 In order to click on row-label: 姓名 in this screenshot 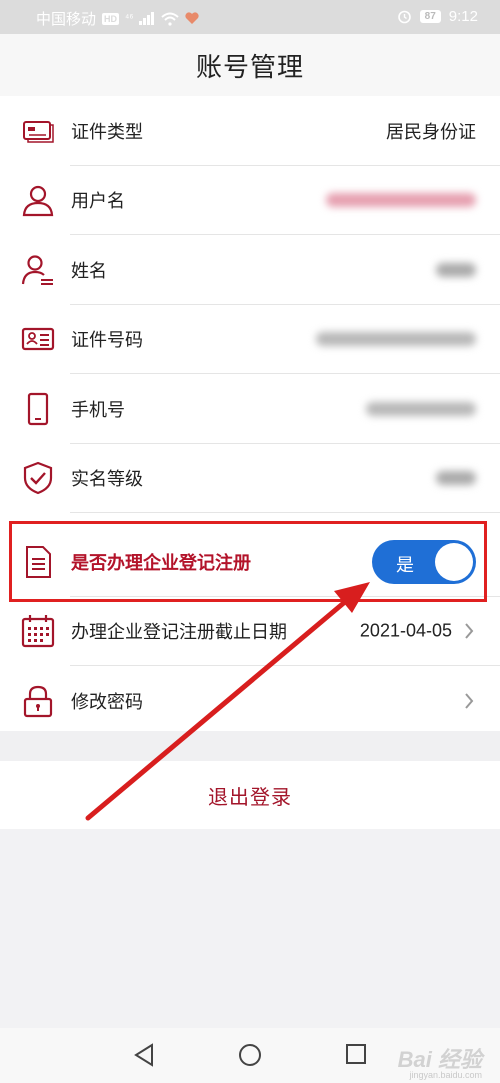, I will do `click(89, 270)`.